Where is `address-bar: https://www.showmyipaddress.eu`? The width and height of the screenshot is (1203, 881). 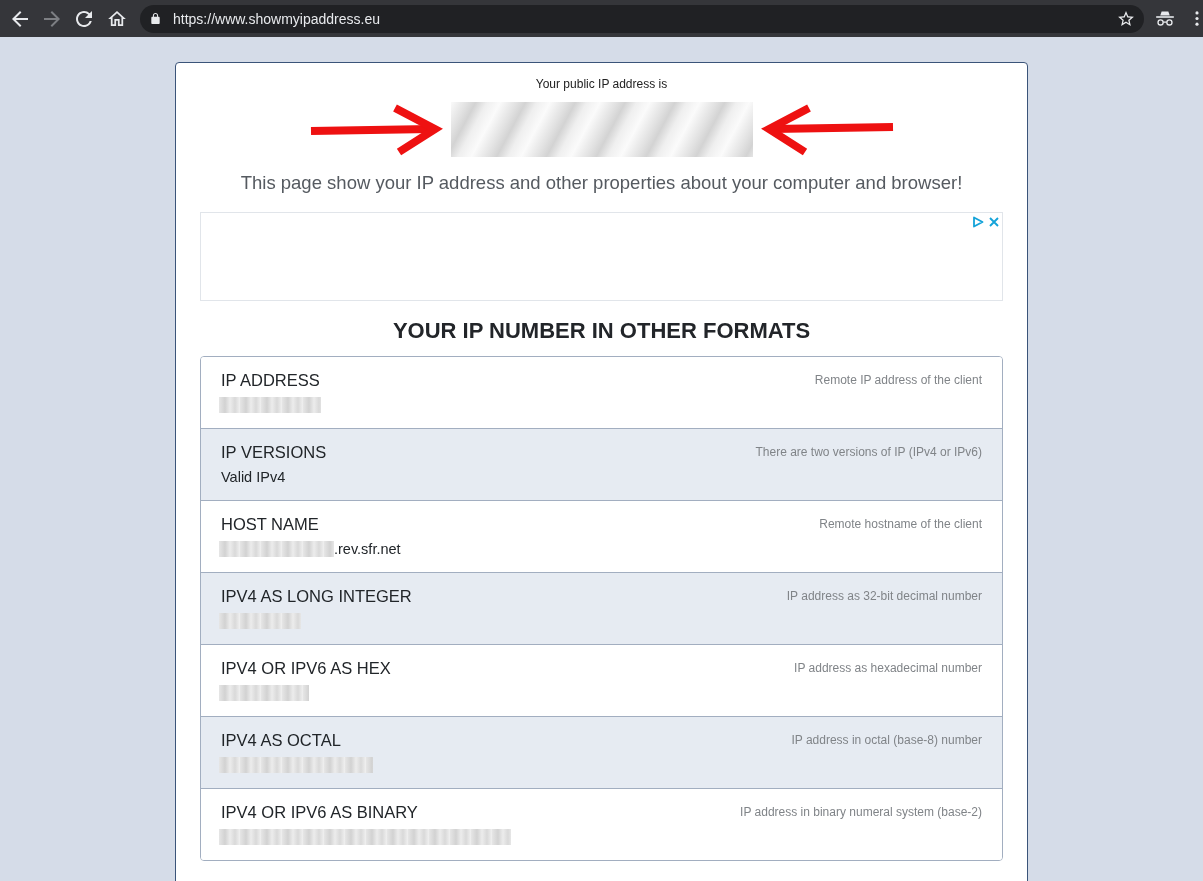
address-bar: https://www.showmyipaddress.eu is located at coordinates (642, 18).